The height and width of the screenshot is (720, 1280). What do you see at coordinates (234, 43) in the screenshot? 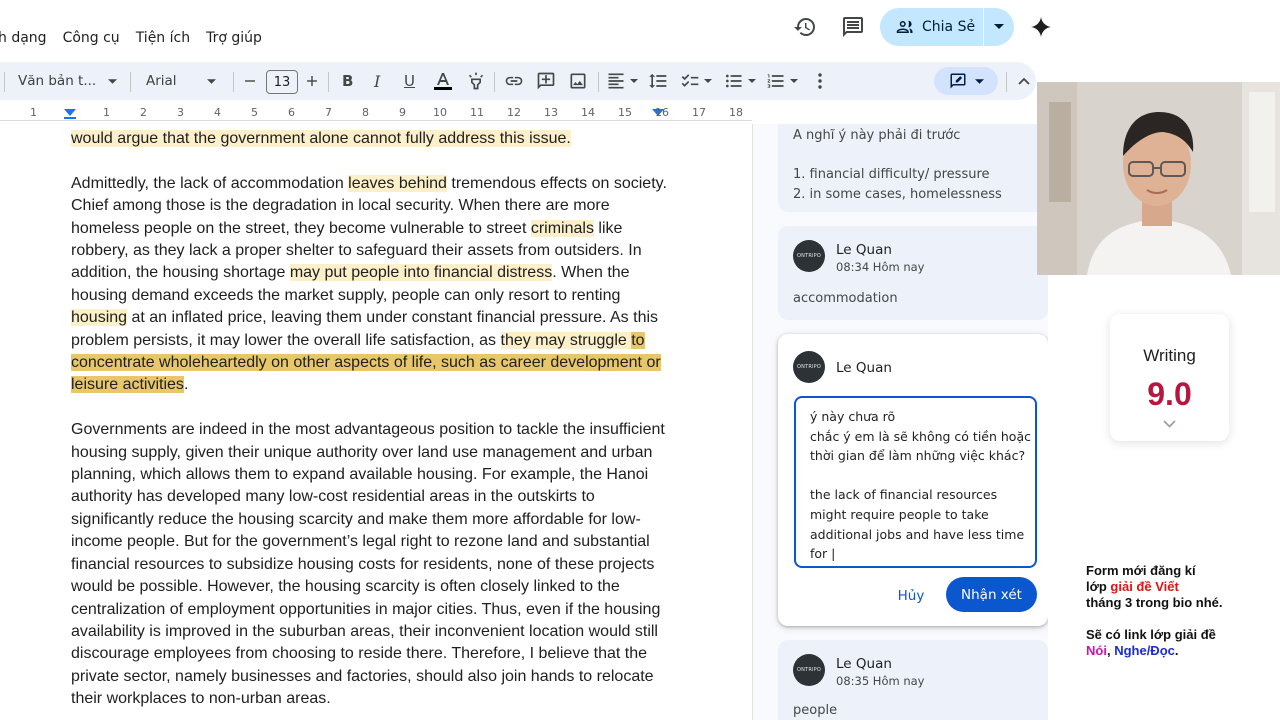
I see `menu-help: Trợ giúp` at bounding box center [234, 43].